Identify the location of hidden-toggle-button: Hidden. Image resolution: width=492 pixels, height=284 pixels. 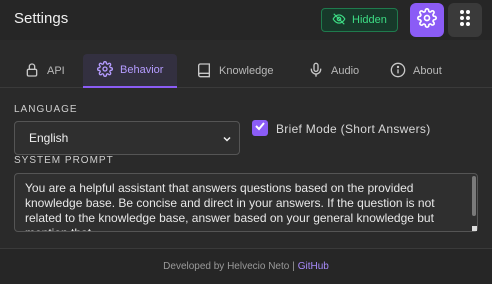
(359, 20).